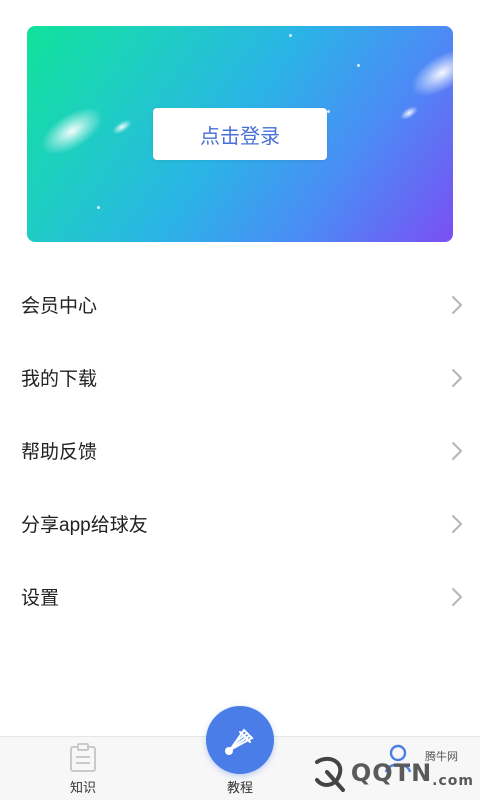 The image size is (480, 800). I want to click on menu-item-my-downloads: 我的下载, so click(240, 377).